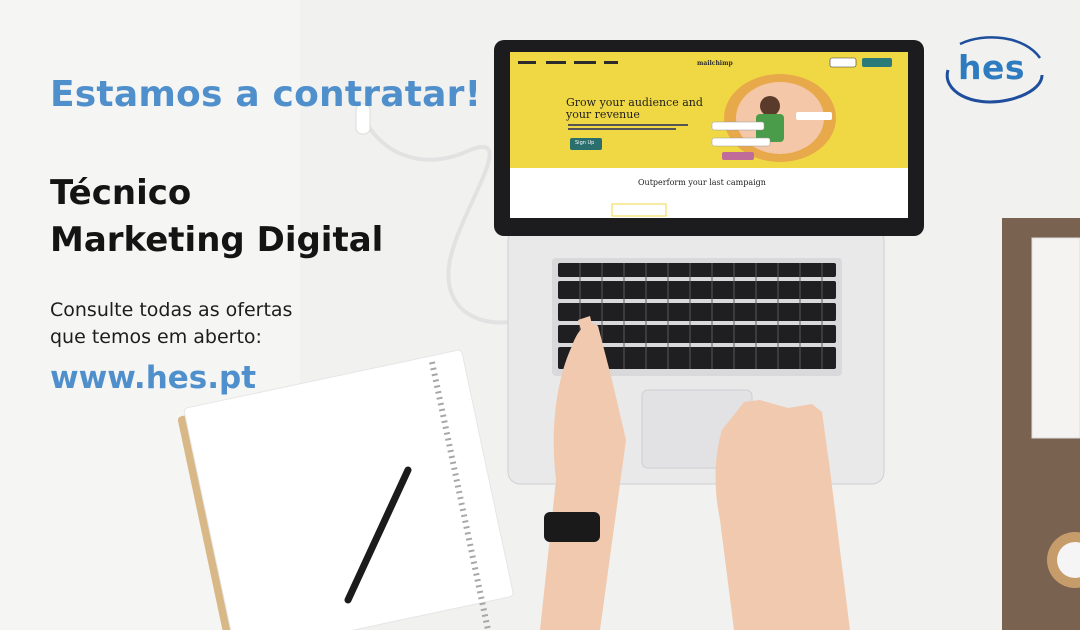 This screenshot has width=1080, height=630. I want to click on wristwatch, so click(572, 527).